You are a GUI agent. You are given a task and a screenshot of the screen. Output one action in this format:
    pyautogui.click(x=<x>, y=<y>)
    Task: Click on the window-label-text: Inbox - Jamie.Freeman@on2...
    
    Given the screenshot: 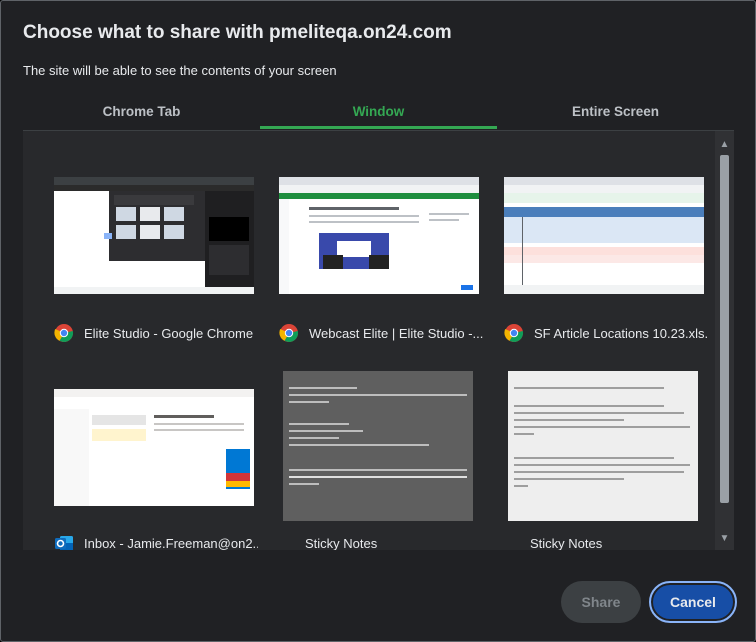 What is the action you would take?
    pyautogui.click(x=171, y=543)
    